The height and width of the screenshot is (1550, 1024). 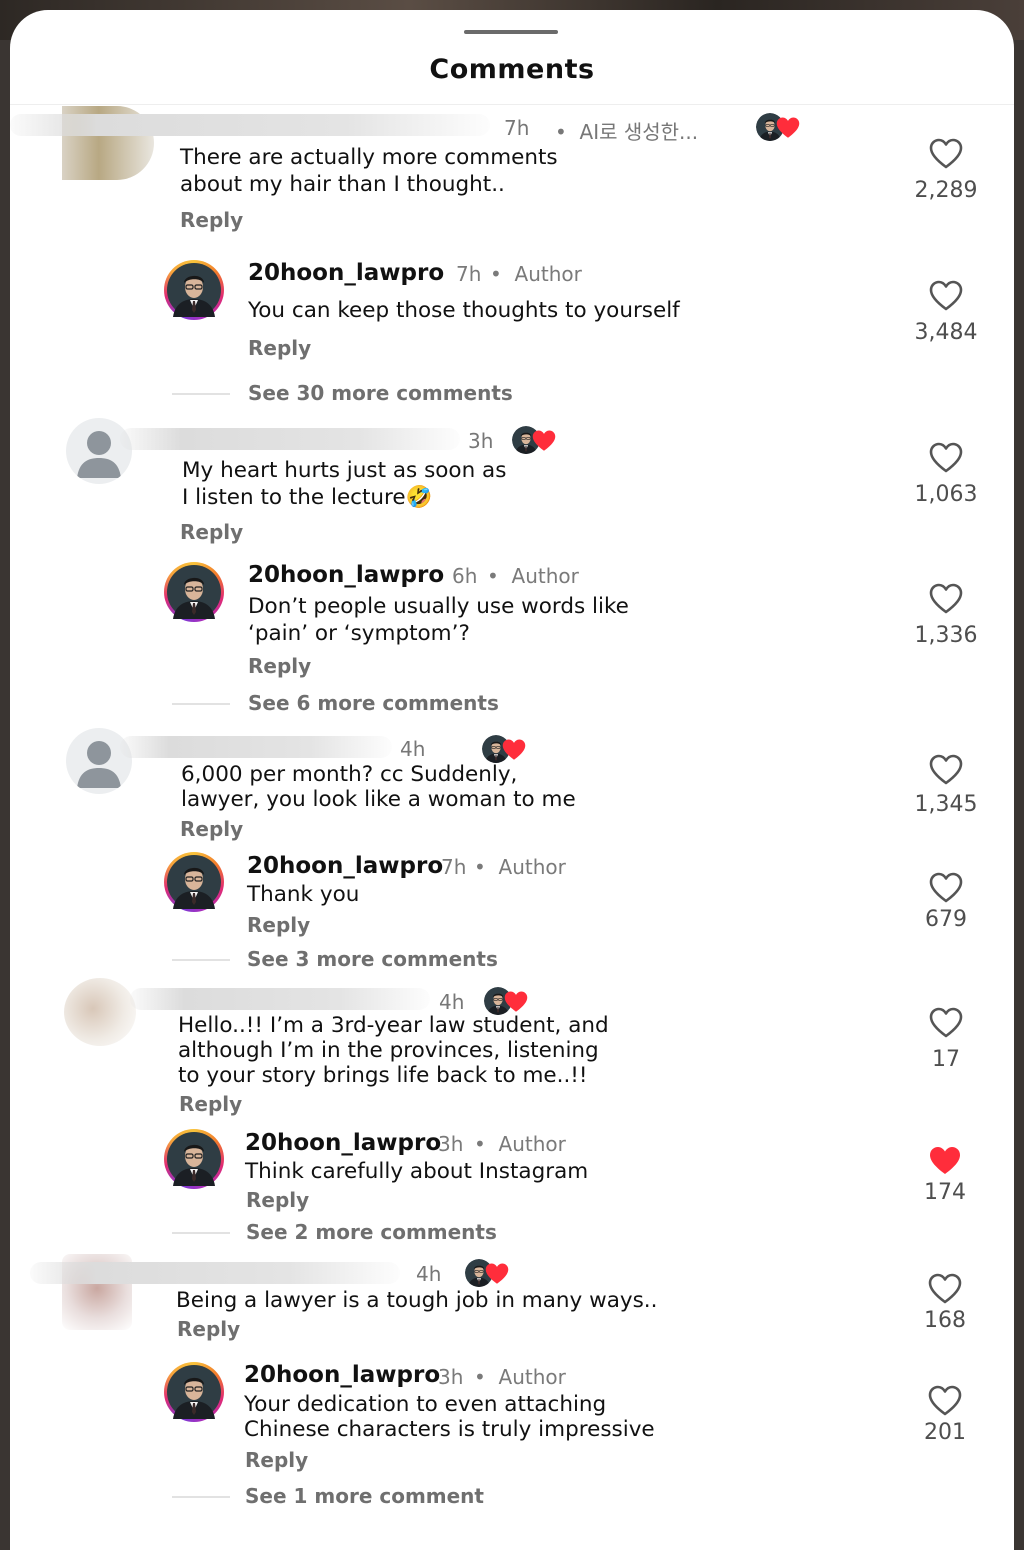 What do you see at coordinates (303, 894) in the screenshot?
I see `author-reply-text: Thank you` at bounding box center [303, 894].